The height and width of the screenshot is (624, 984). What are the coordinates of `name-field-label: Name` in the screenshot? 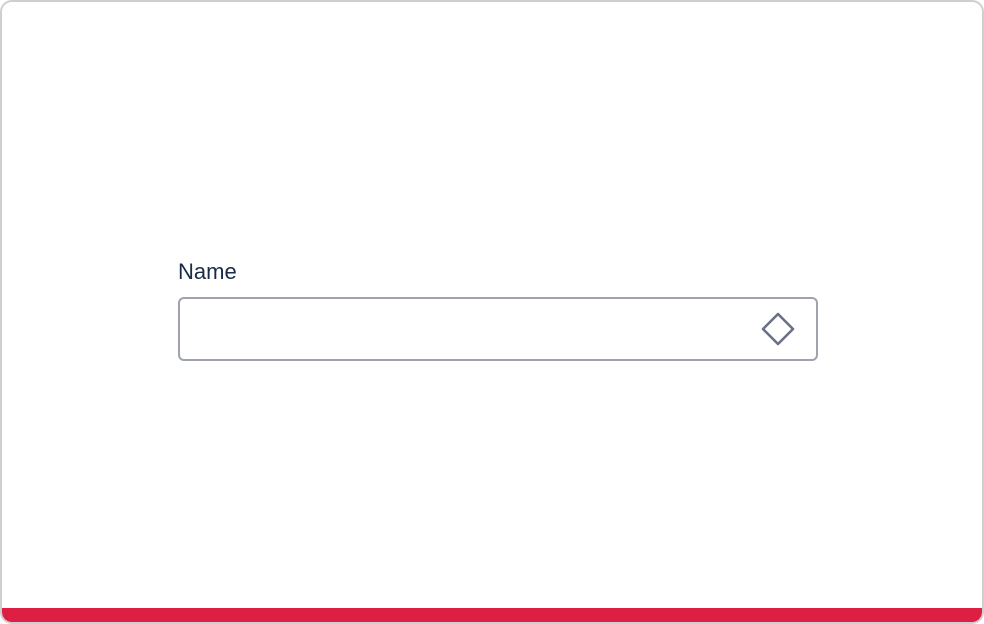 It's located at (207, 271).